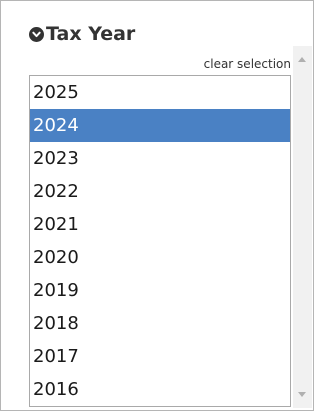 The width and height of the screenshot is (320, 411). I want to click on chevron-down-glyph, so click(36, 34).